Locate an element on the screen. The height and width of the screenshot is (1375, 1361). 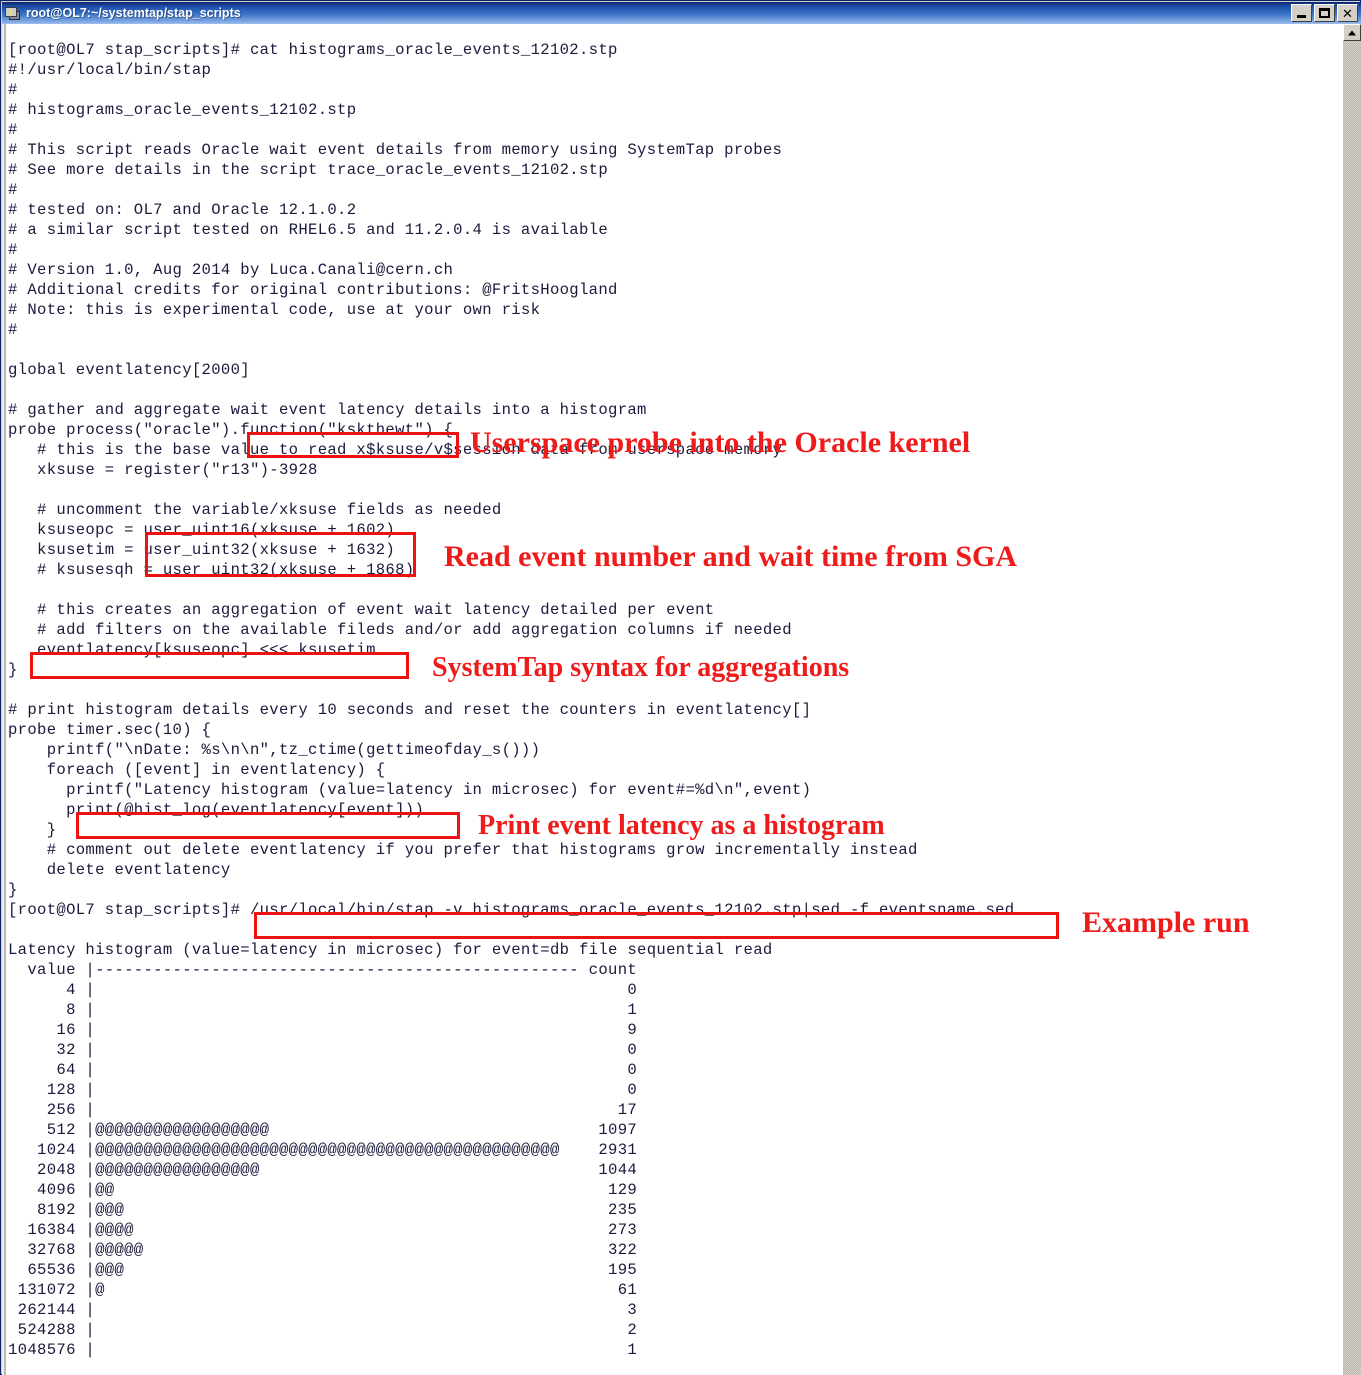
maximize-button is located at coordinates (1324, 13).